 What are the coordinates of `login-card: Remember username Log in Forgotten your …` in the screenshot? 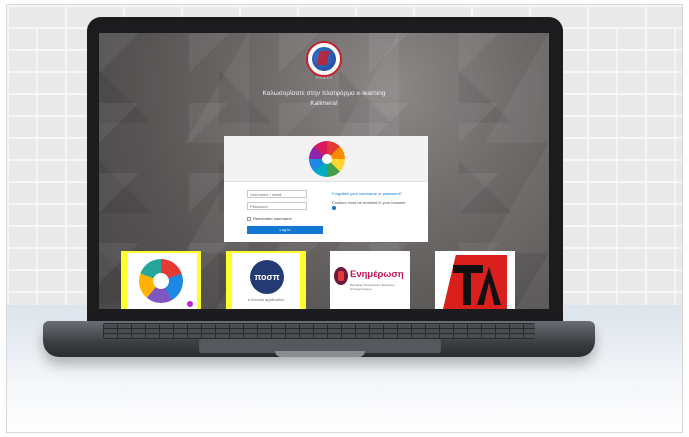 It's located at (326, 189).